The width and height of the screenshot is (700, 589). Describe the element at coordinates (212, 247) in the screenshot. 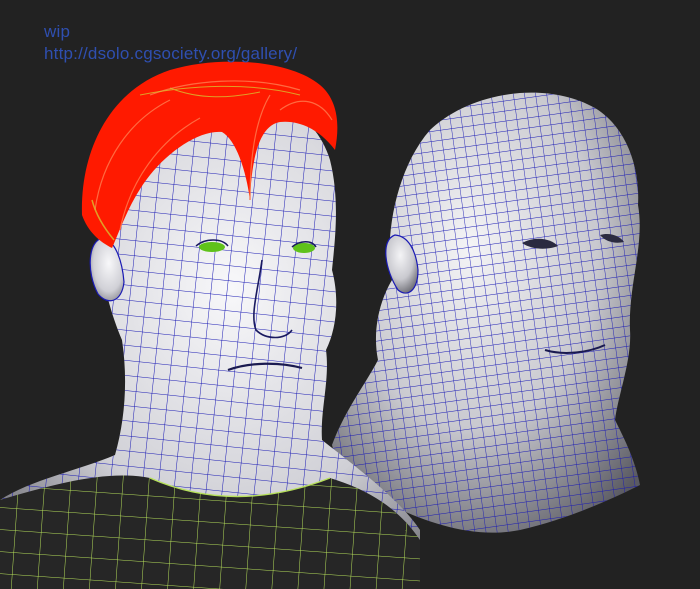

I see `left-eye` at that location.